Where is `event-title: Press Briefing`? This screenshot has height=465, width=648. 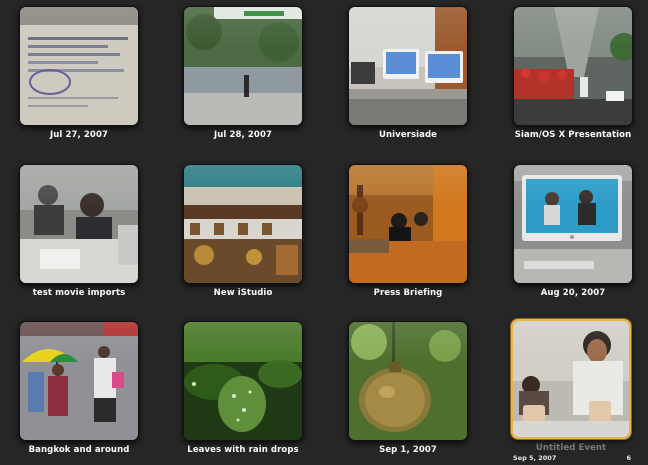 event-title: Press Briefing is located at coordinates (408, 293).